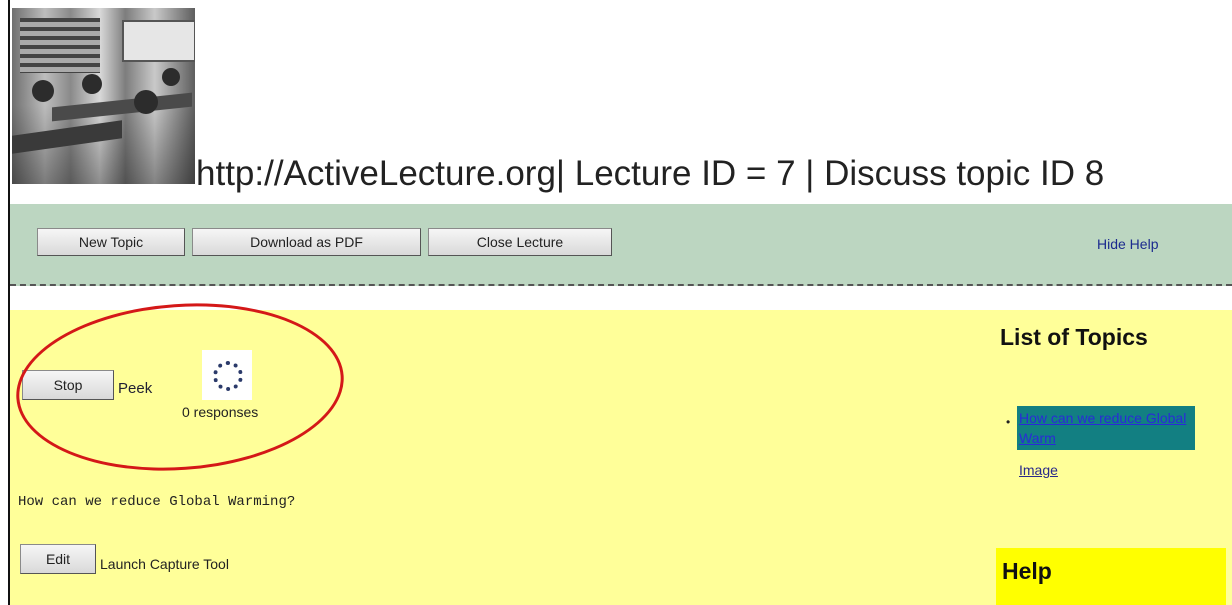 This screenshot has height=605, width=1232. Describe the element at coordinates (1127, 244) in the screenshot. I see `hide-help-link: Hide Help` at that location.